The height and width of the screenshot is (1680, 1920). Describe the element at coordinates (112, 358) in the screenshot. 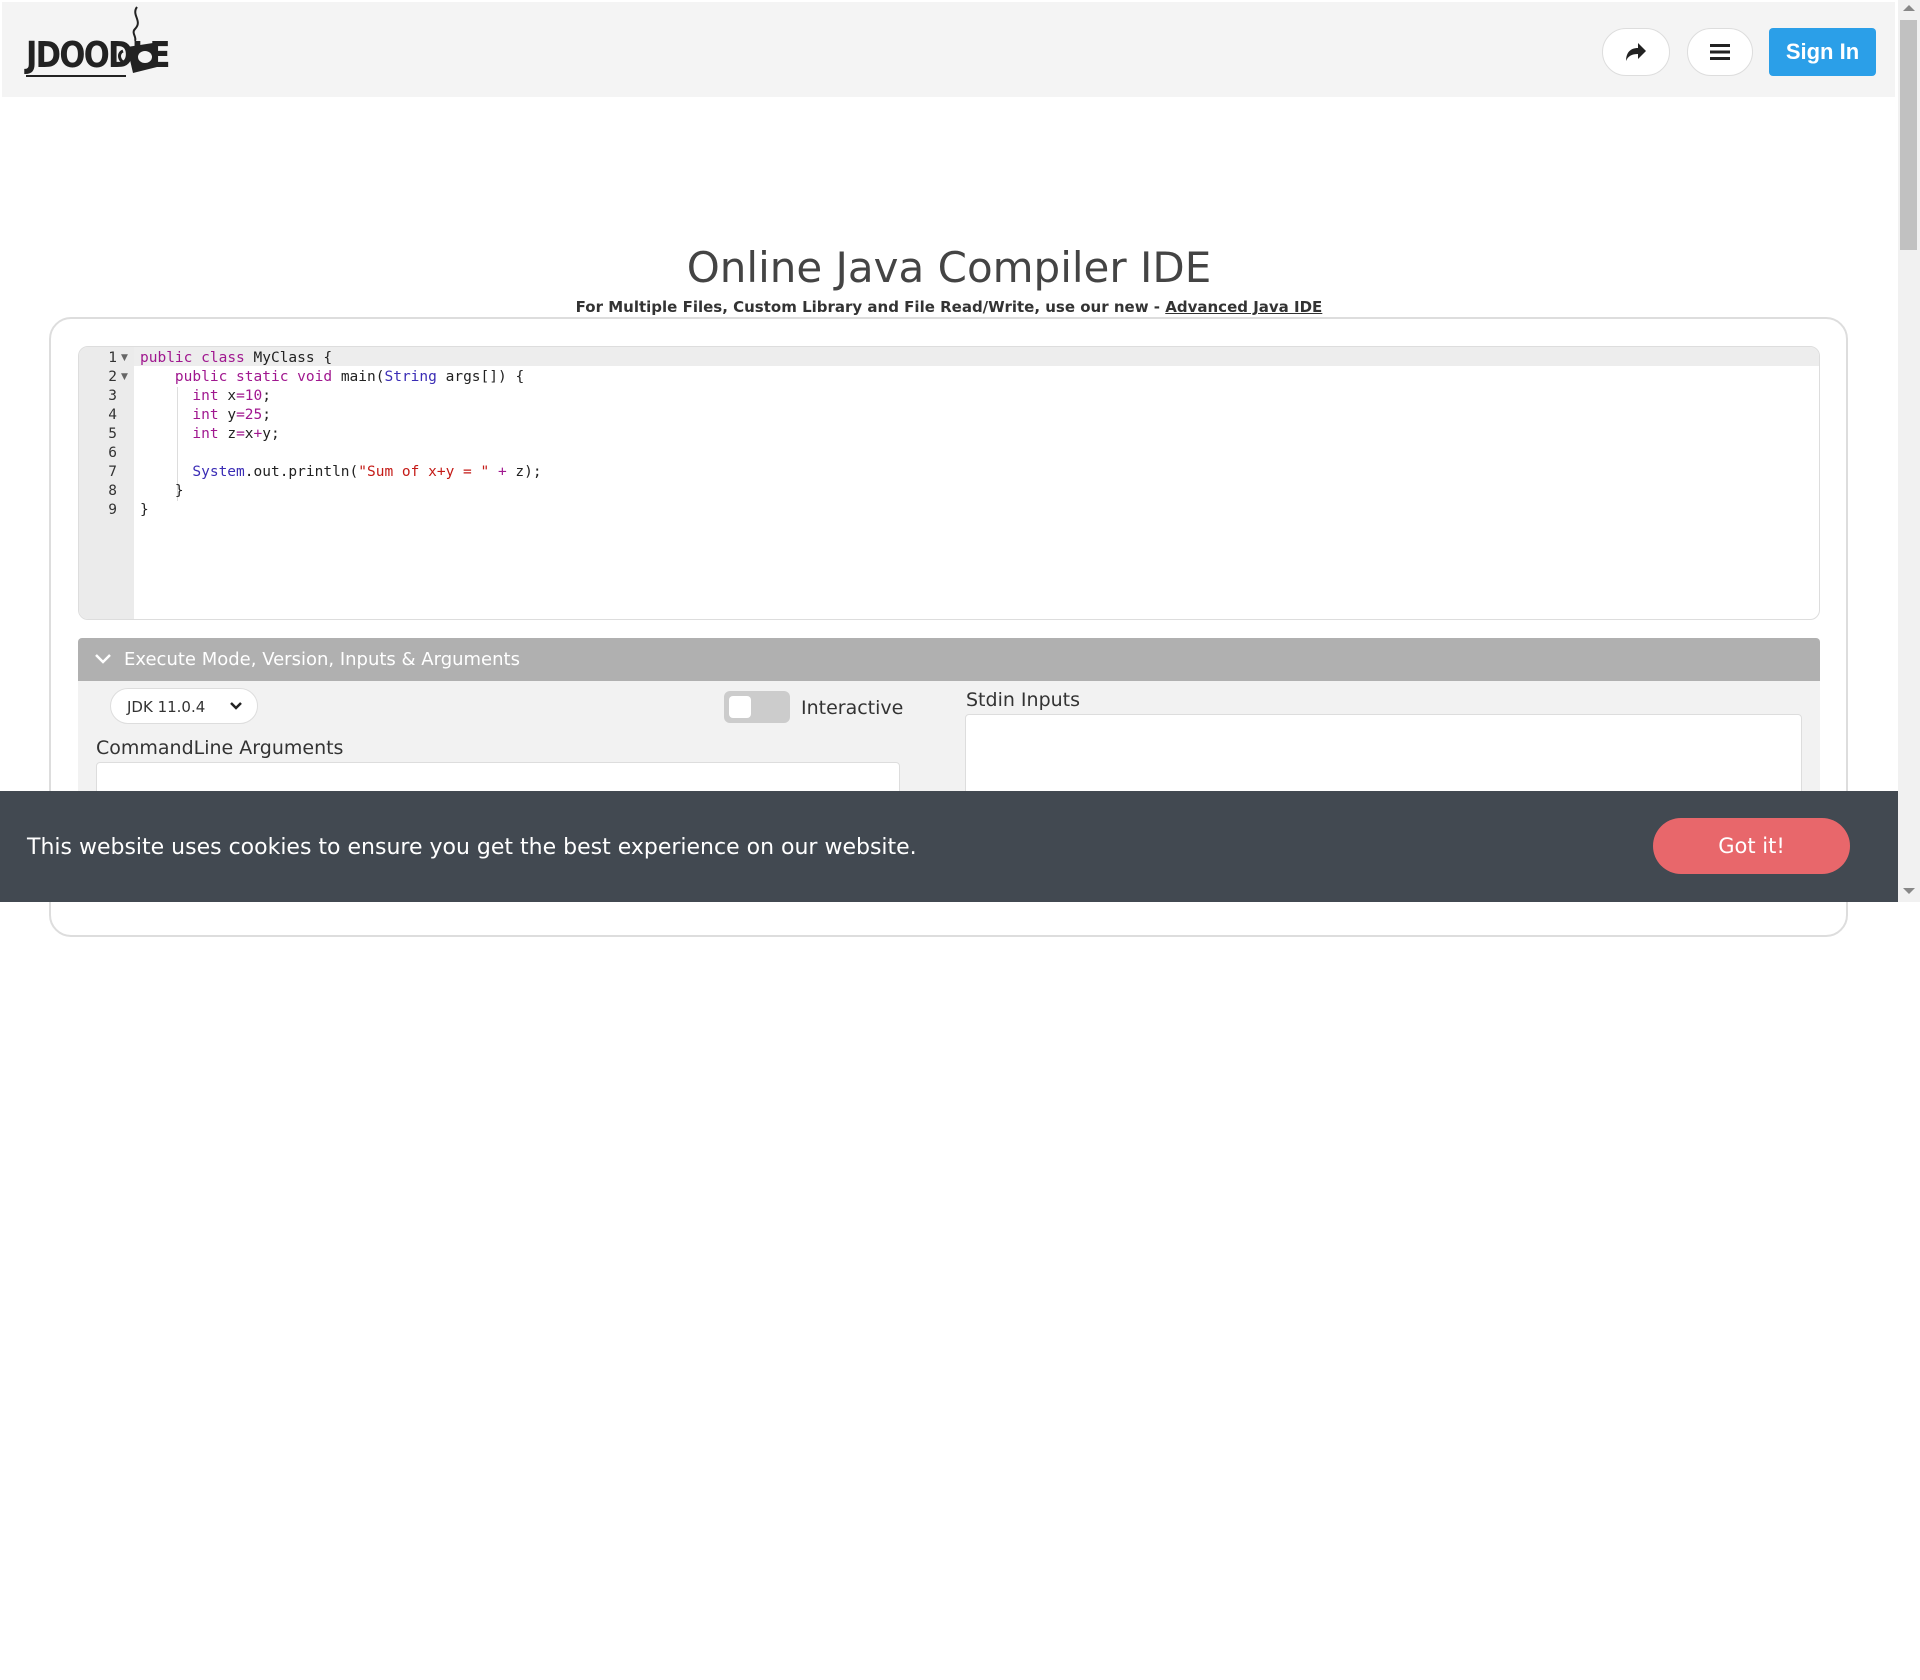

I see `line-number: 1` at that location.